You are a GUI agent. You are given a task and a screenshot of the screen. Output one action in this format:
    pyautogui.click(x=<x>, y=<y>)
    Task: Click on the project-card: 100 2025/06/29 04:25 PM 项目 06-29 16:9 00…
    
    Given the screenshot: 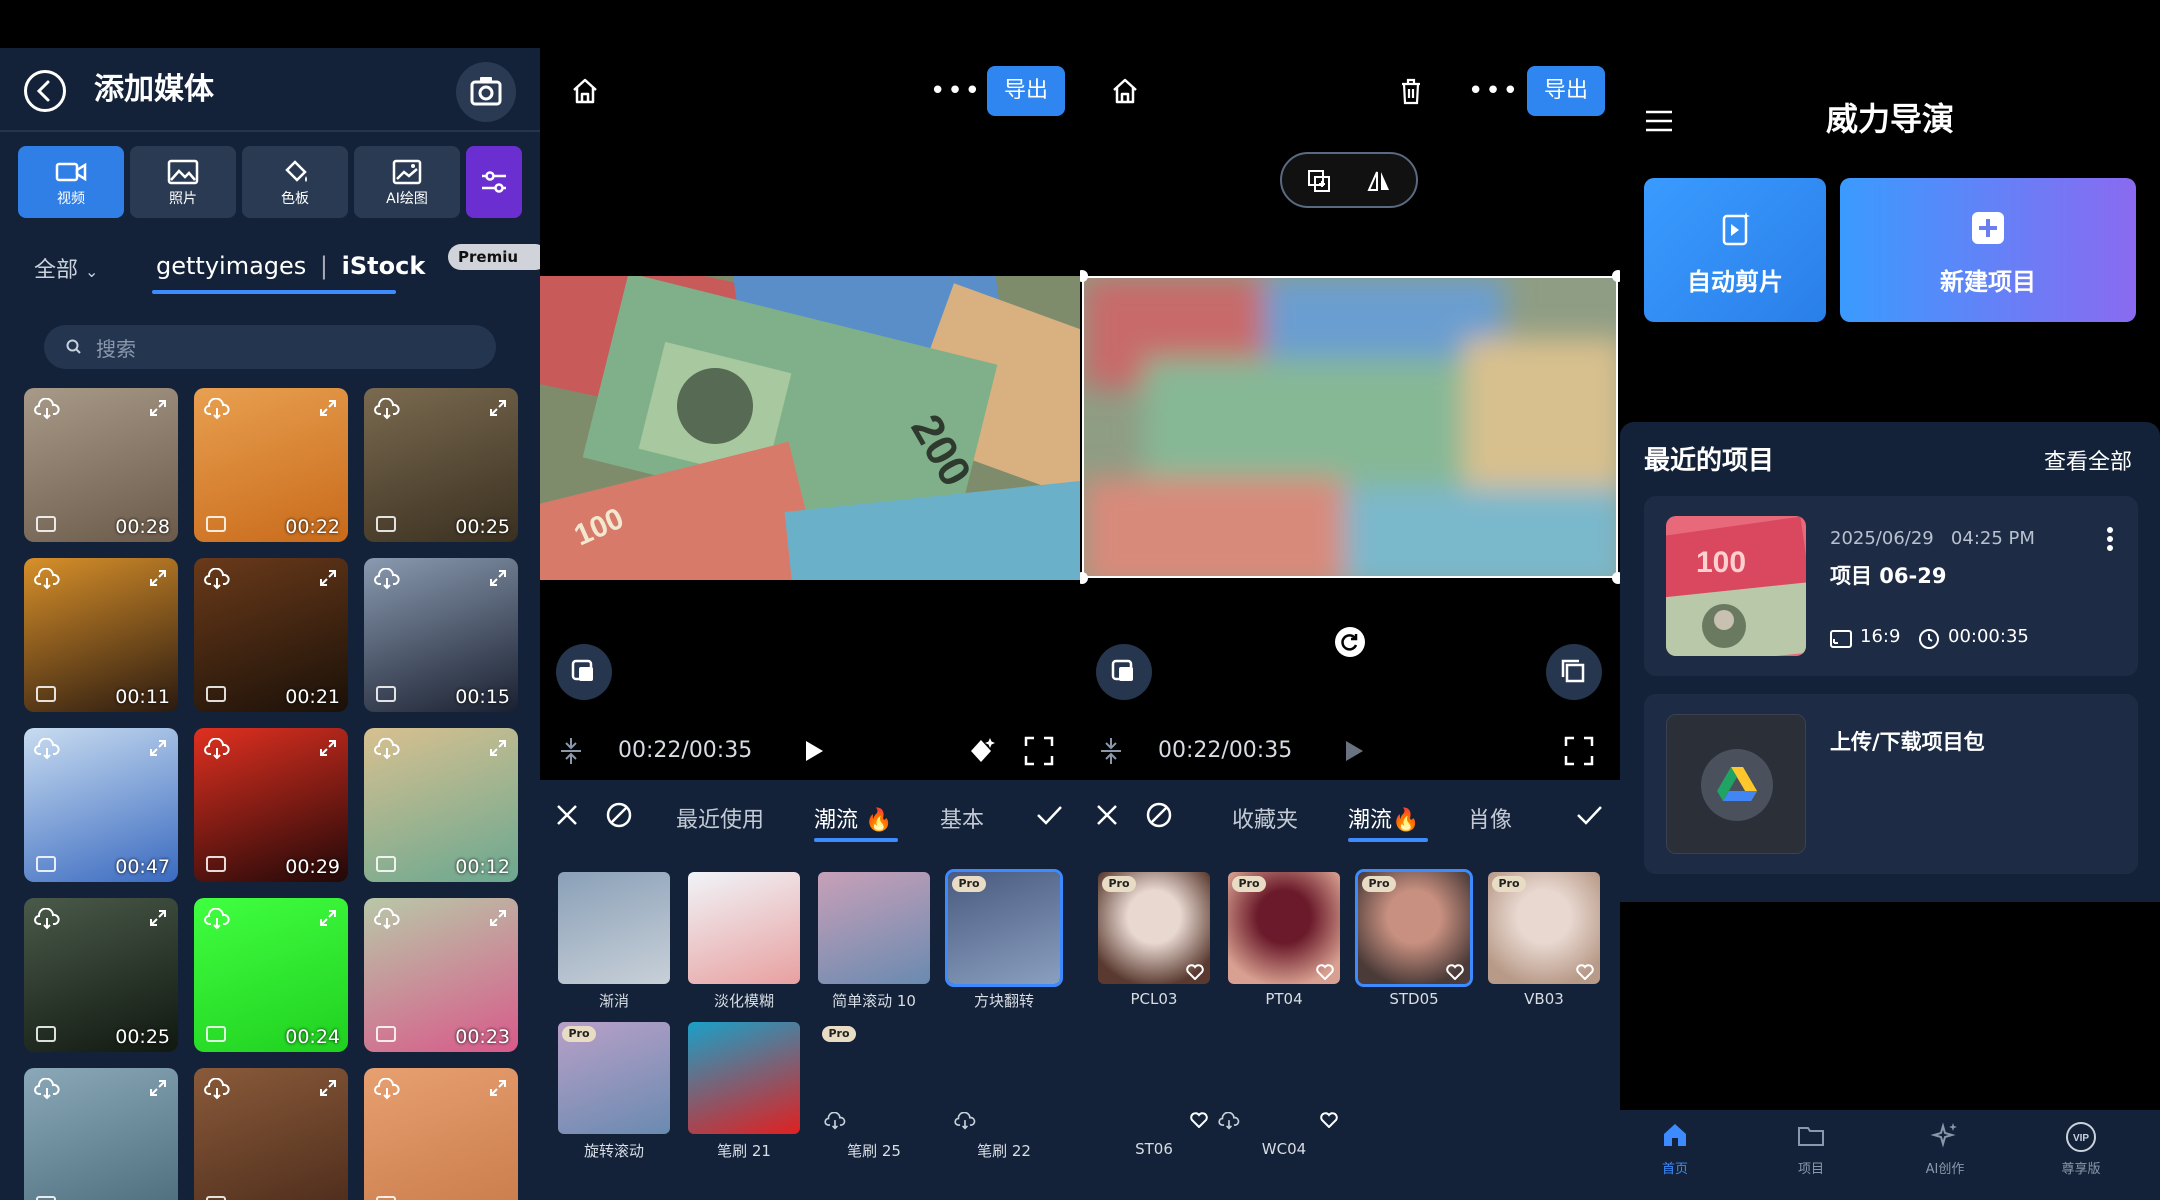 What is the action you would take?
    pyautogui.click(x=1891, y=586)
    